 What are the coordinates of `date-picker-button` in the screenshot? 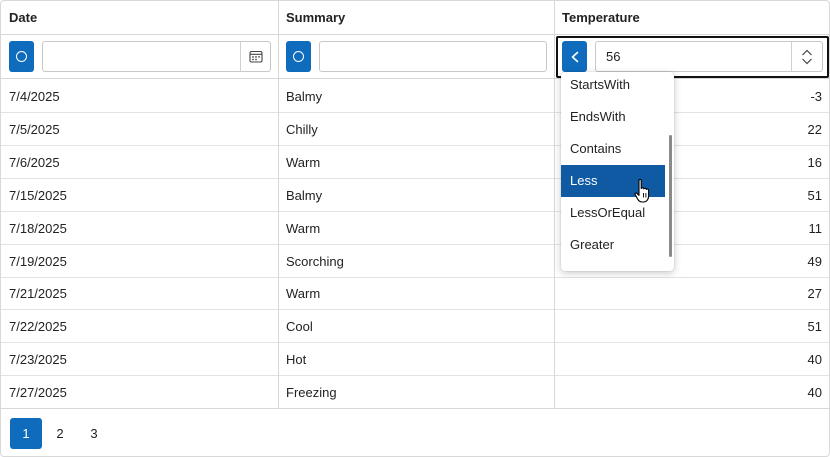 It's located at (255, 56).